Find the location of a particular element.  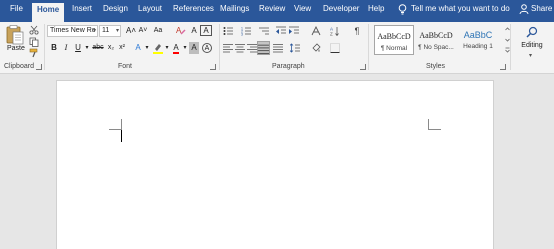

font-size-field: 11 ▾ is located at coordinates (110, 31).